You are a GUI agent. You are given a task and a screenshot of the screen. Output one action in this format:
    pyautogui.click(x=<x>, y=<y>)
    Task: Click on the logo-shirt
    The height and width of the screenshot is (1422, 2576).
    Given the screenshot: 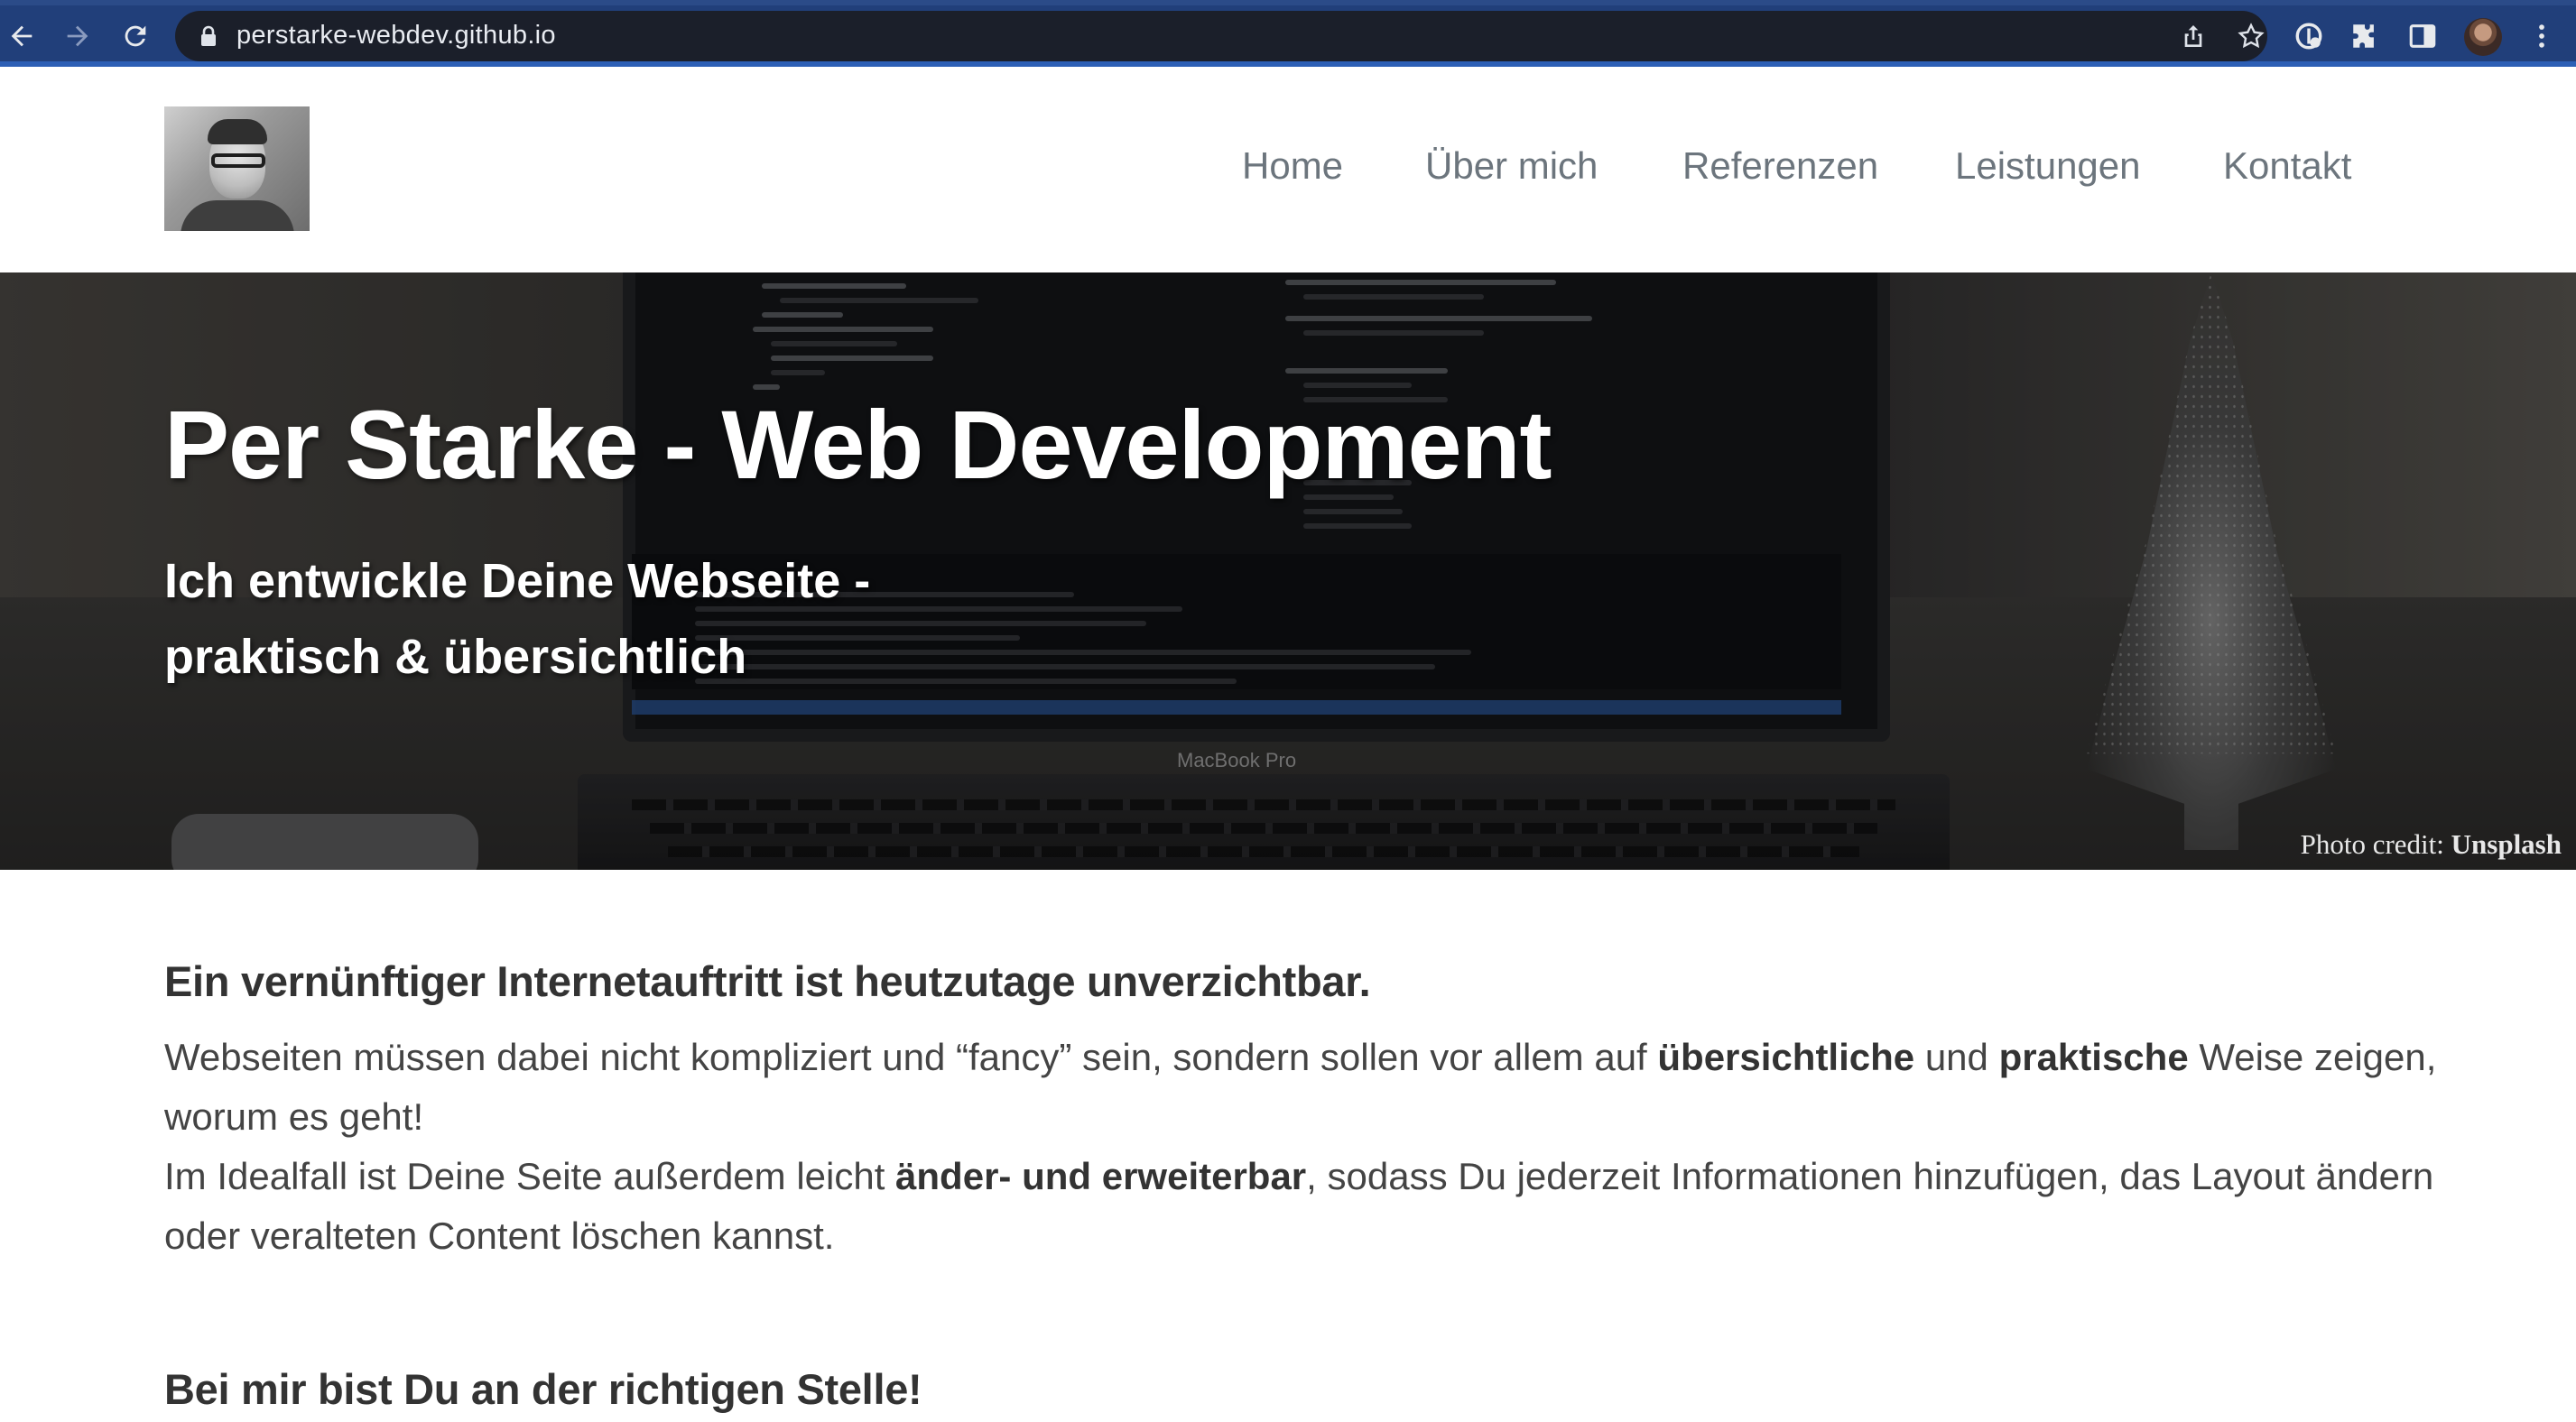 What is the action you would take?
    pyautogui.click(x=237, y=215)
    